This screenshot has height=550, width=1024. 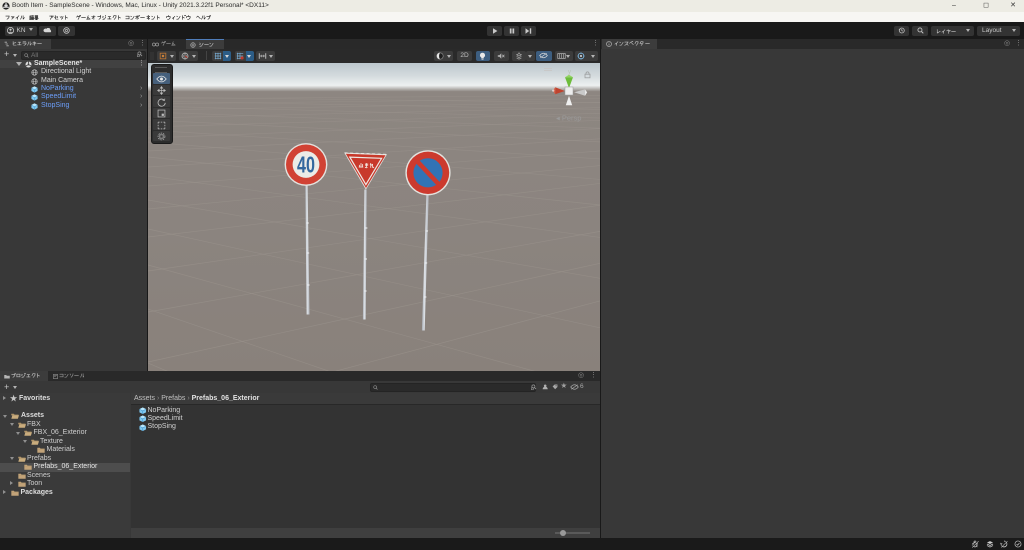 I want to click on svg-text: ◂ Persp, so click(x=568, y=117).